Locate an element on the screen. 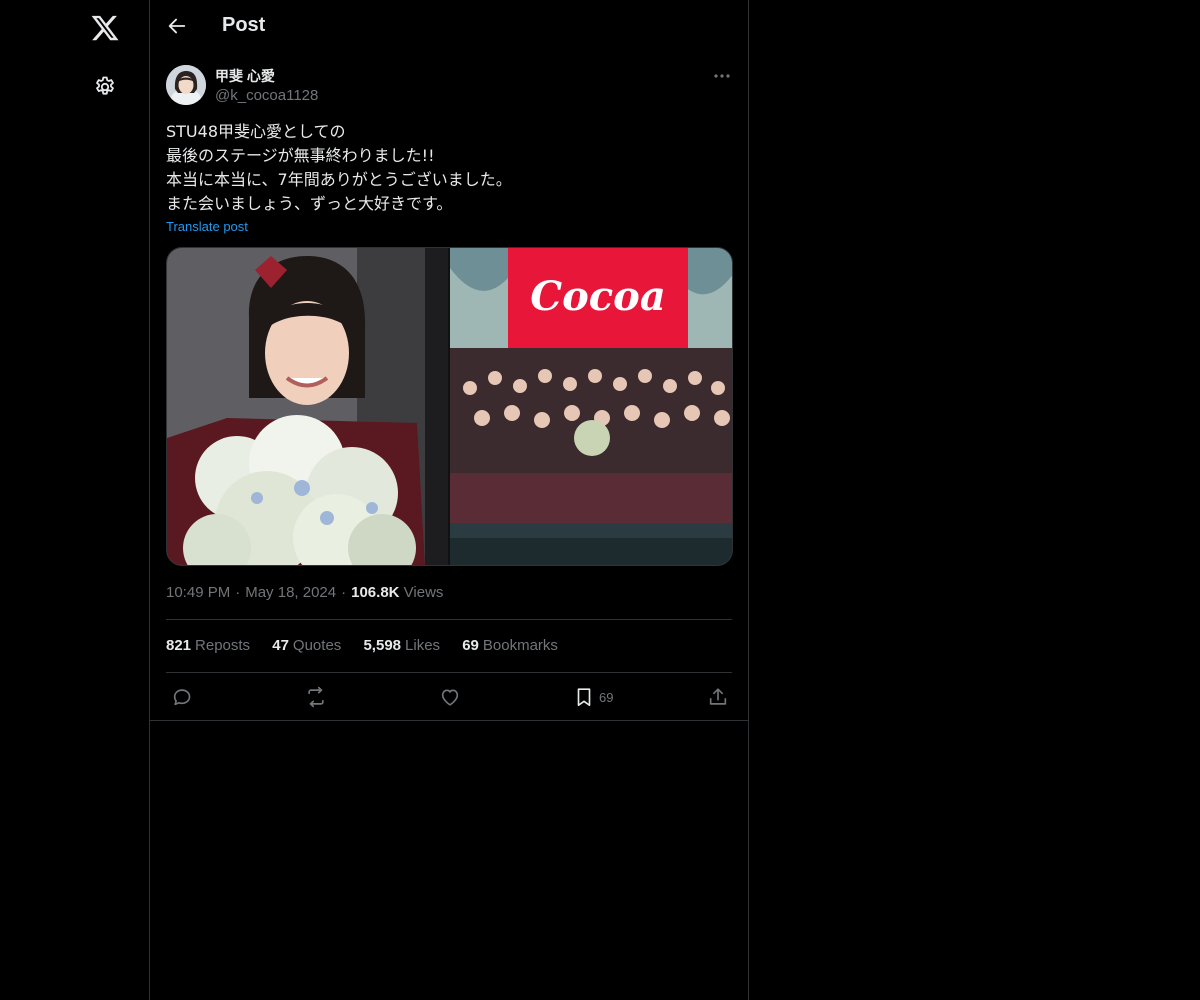  photo-group-stage: Cocoa is located at coordinates (591, 407).